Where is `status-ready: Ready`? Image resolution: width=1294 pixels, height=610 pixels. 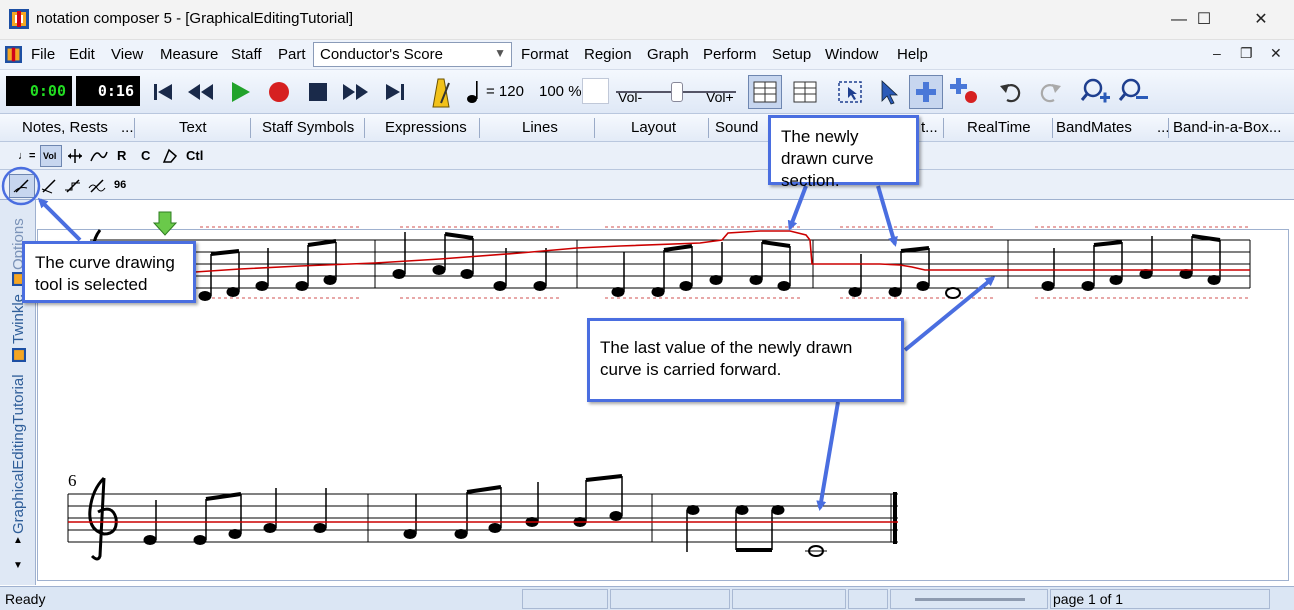
status-ready: Ready is located at coordinates (25, 599).